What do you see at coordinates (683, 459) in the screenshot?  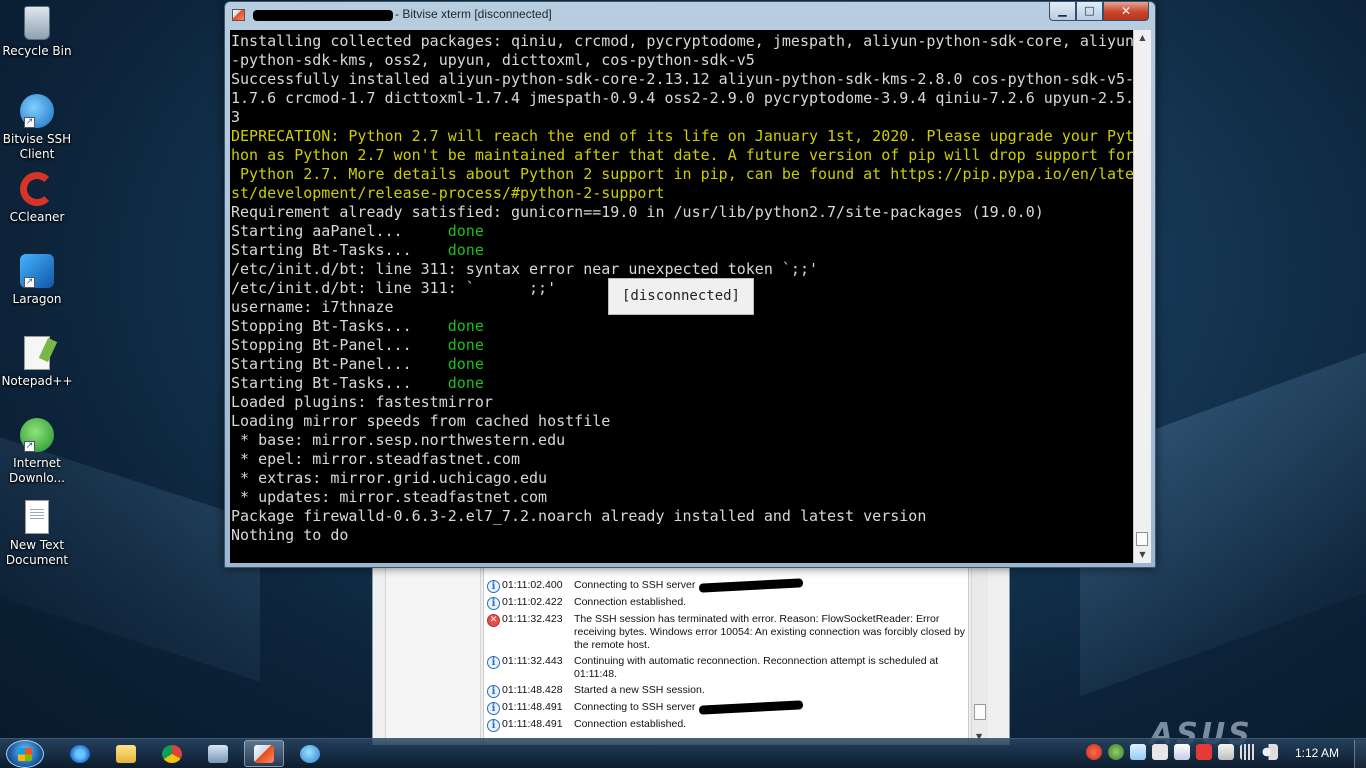 I see `terminal-line: * epel: mirror.steadfastnet.com` at bounding box center [683, 459].